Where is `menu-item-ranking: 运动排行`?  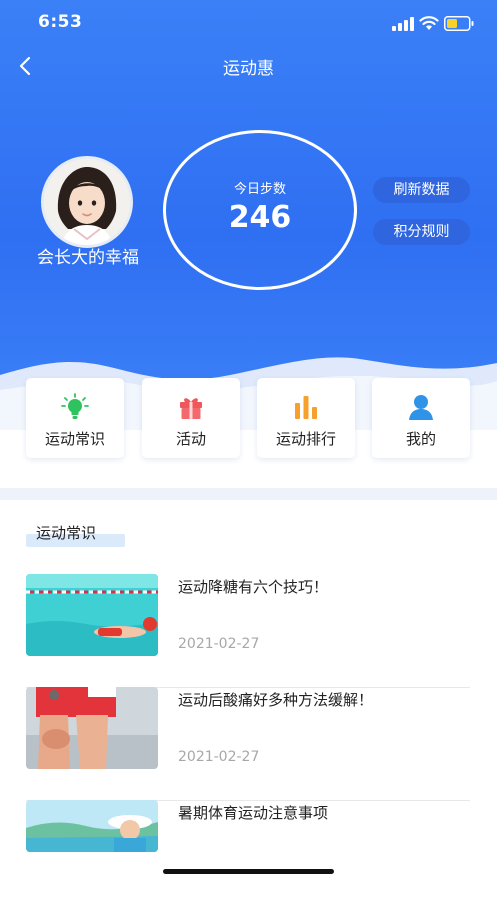 menu-item-ranking: 运动排行 is located at coordinates (306, 418).